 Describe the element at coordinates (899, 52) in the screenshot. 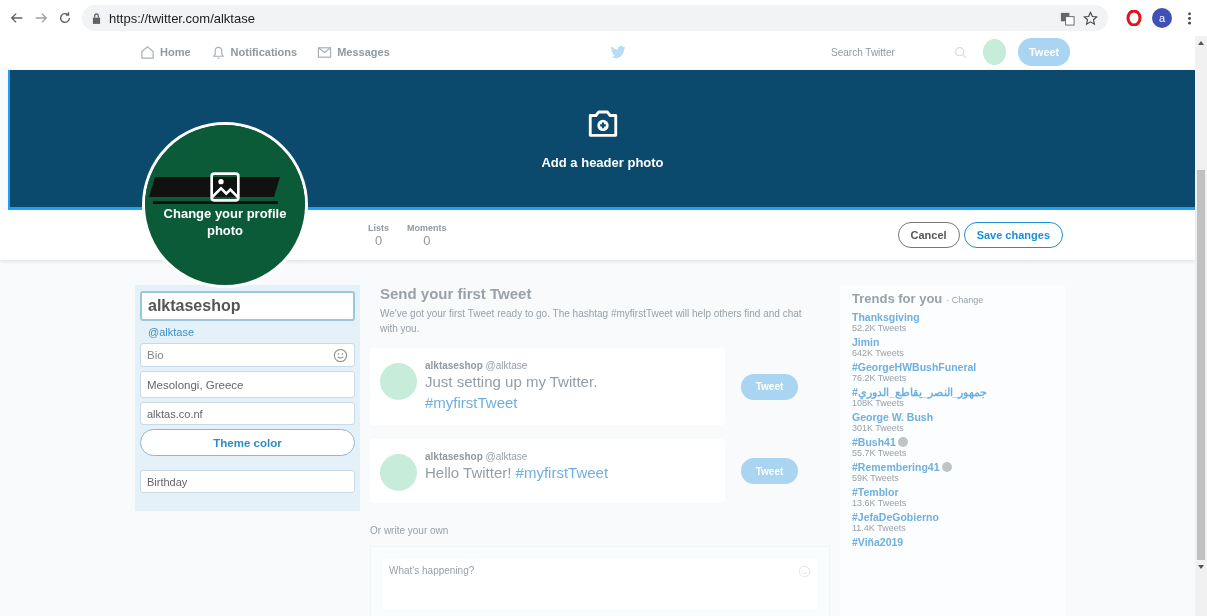

I see `search-field: Search Twitter` at that location.